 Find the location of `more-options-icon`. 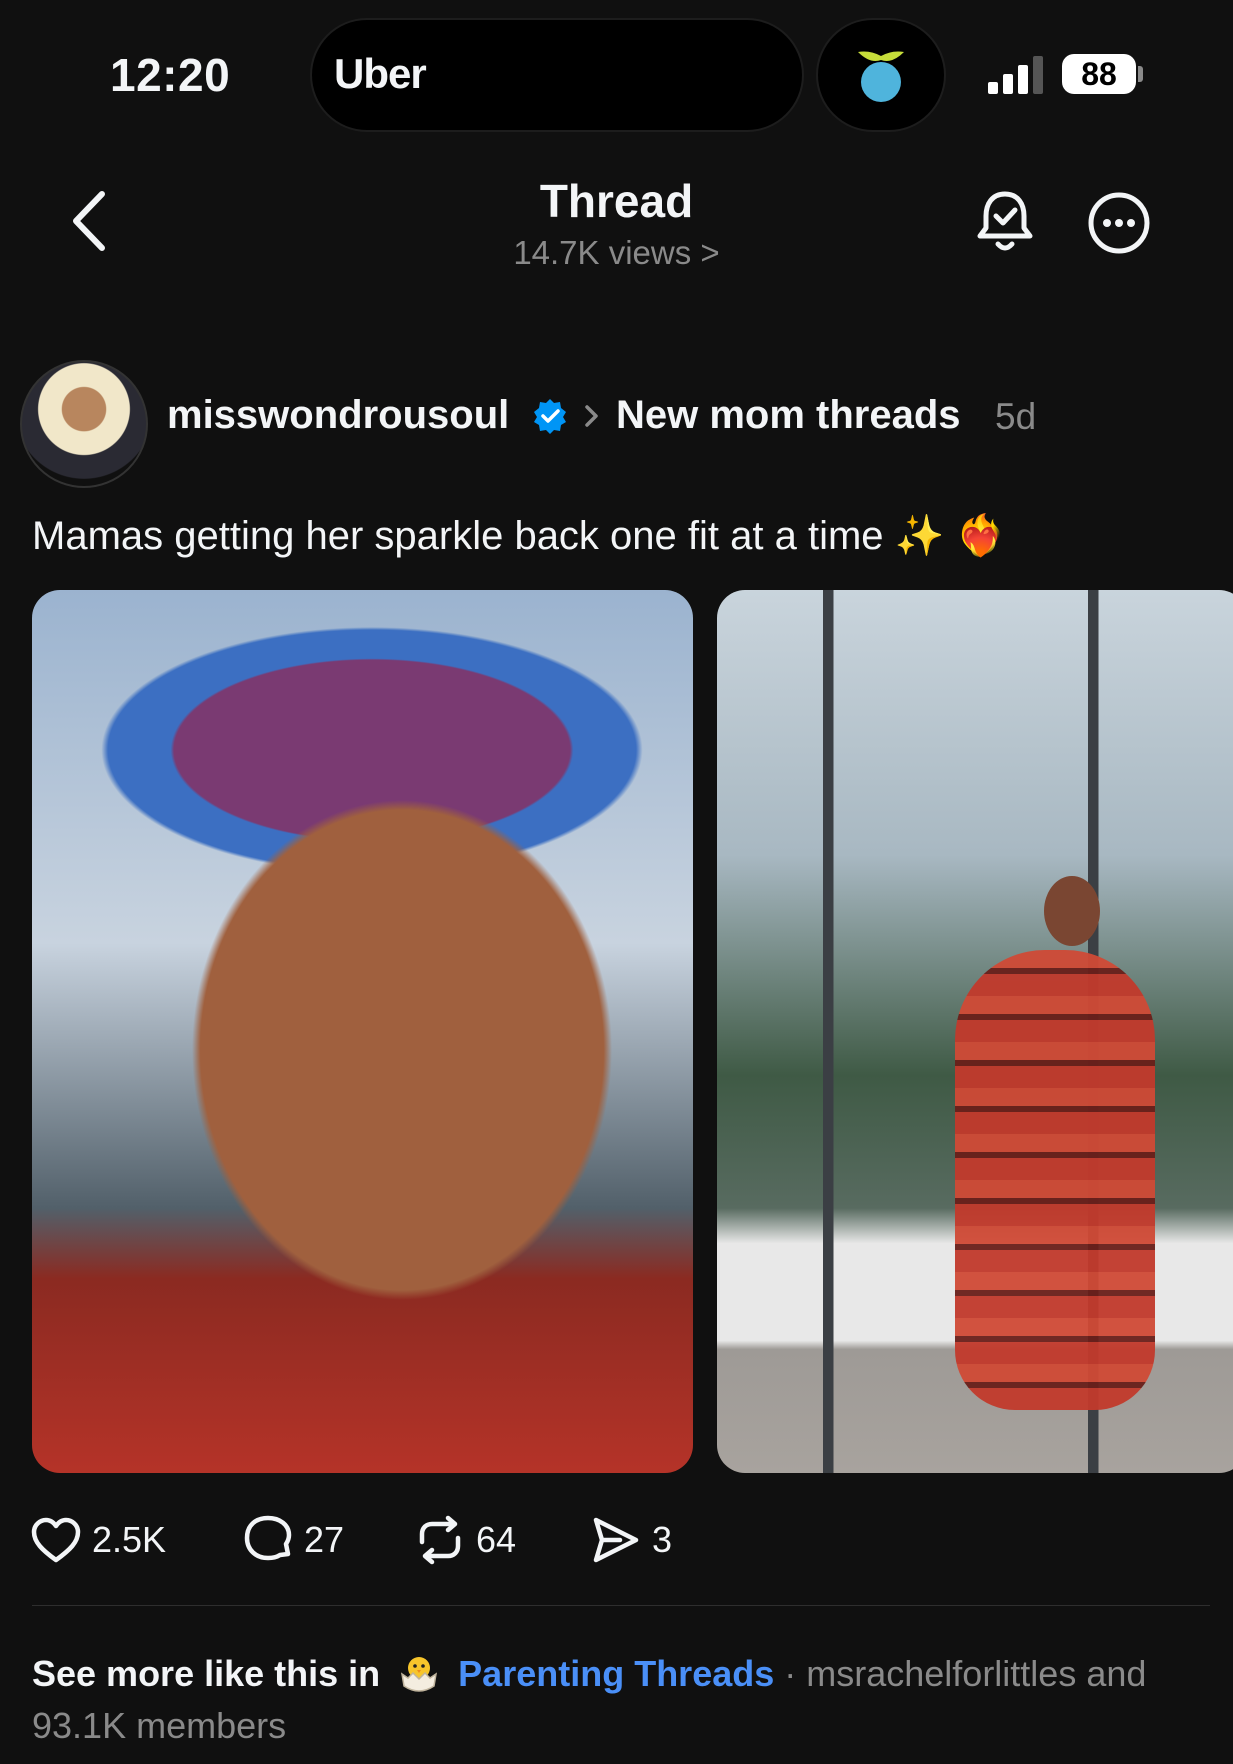

more-options-icon is located at coordinates (1119, 223).